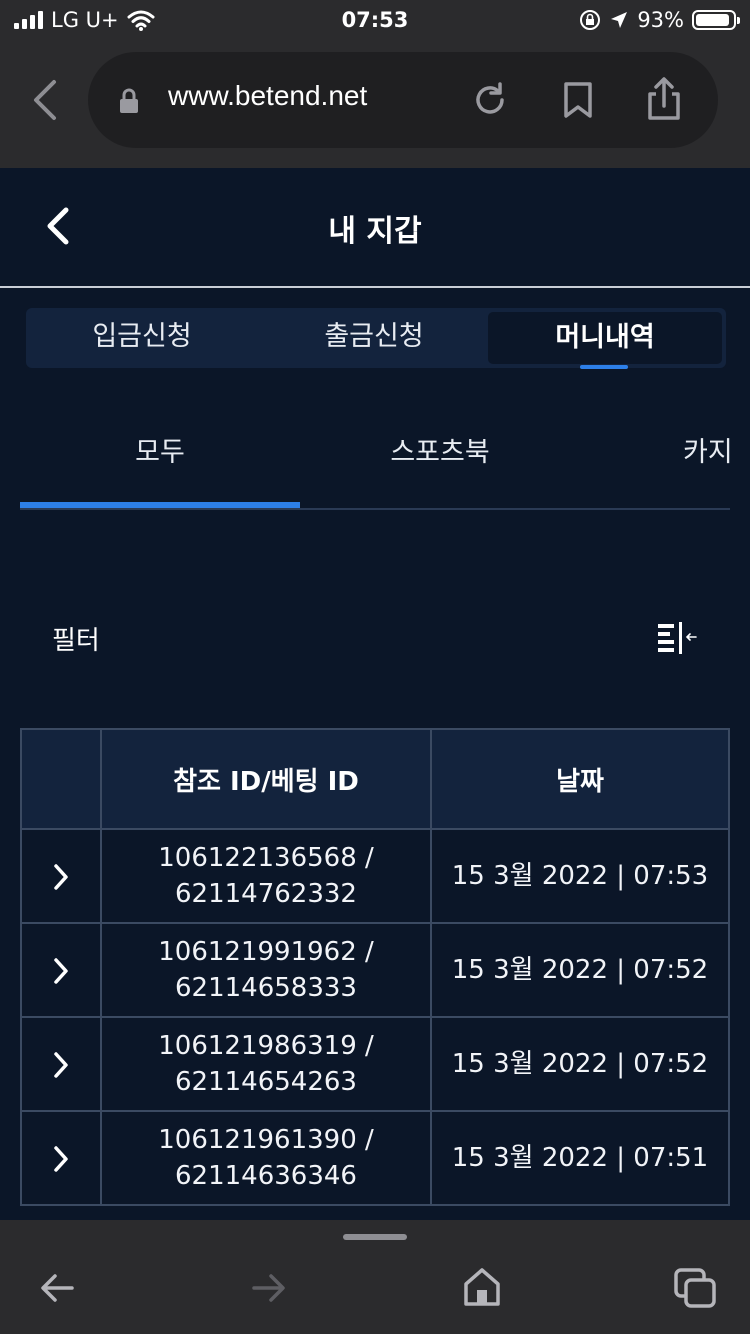 The image size is (750, 1334). I want to click on battery-percent: 93%, so click(660, 20).